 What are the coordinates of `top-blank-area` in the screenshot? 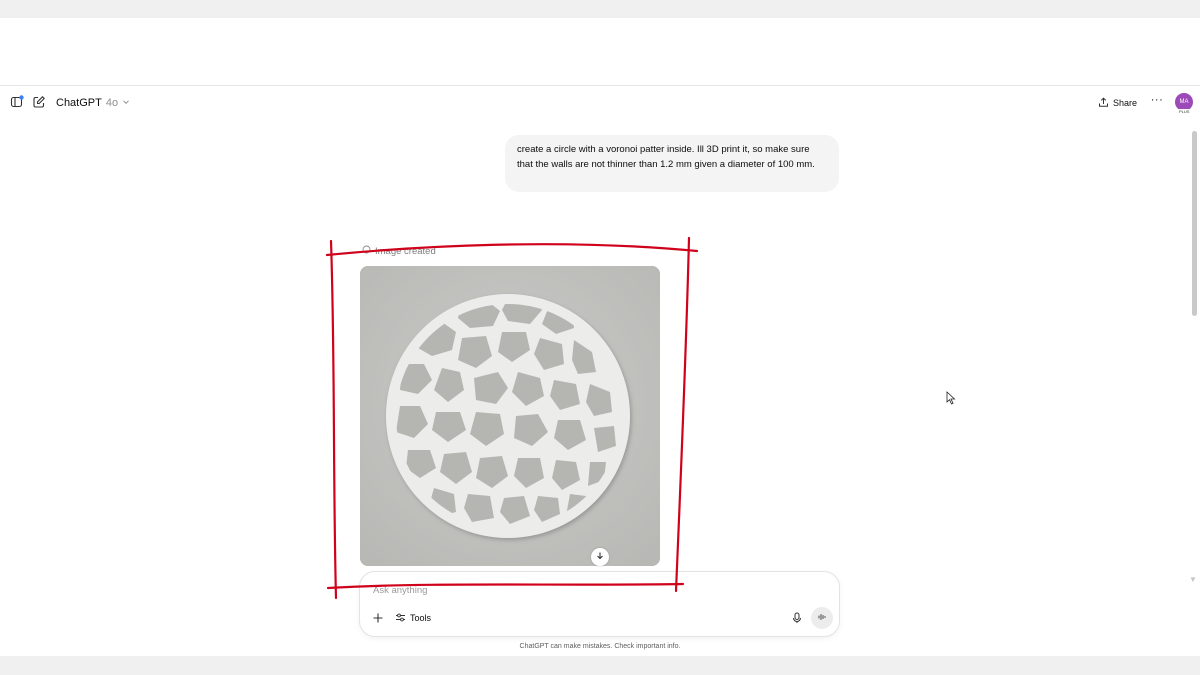 It's located at (600, 52).